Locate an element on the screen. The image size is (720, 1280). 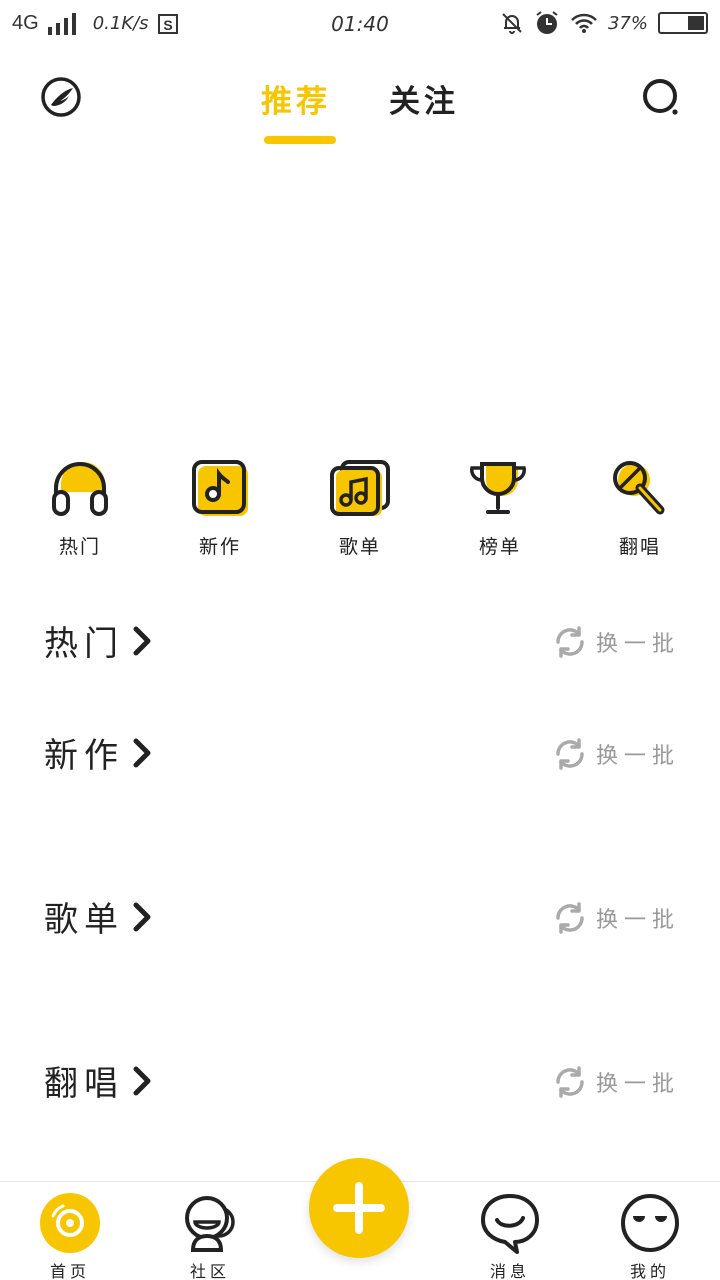
top-tabs: 推荐 关注 is located at coordinates (360, 98).